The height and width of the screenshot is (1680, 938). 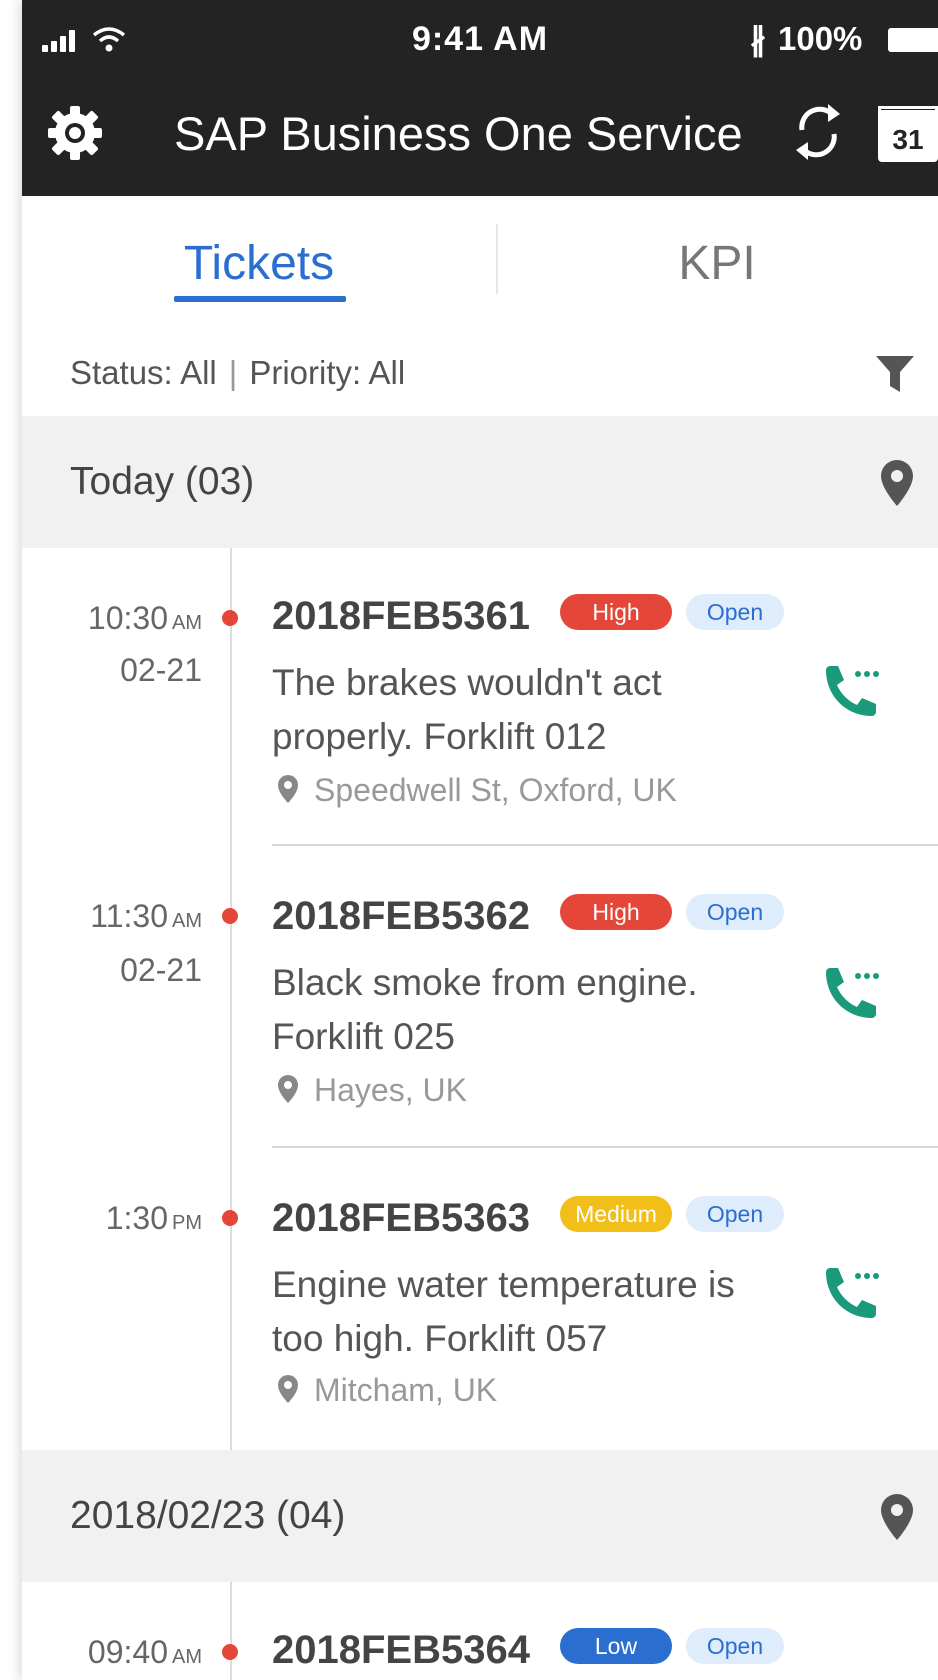 I want to click on active-tab-indicator, so click(x=260, y=299).